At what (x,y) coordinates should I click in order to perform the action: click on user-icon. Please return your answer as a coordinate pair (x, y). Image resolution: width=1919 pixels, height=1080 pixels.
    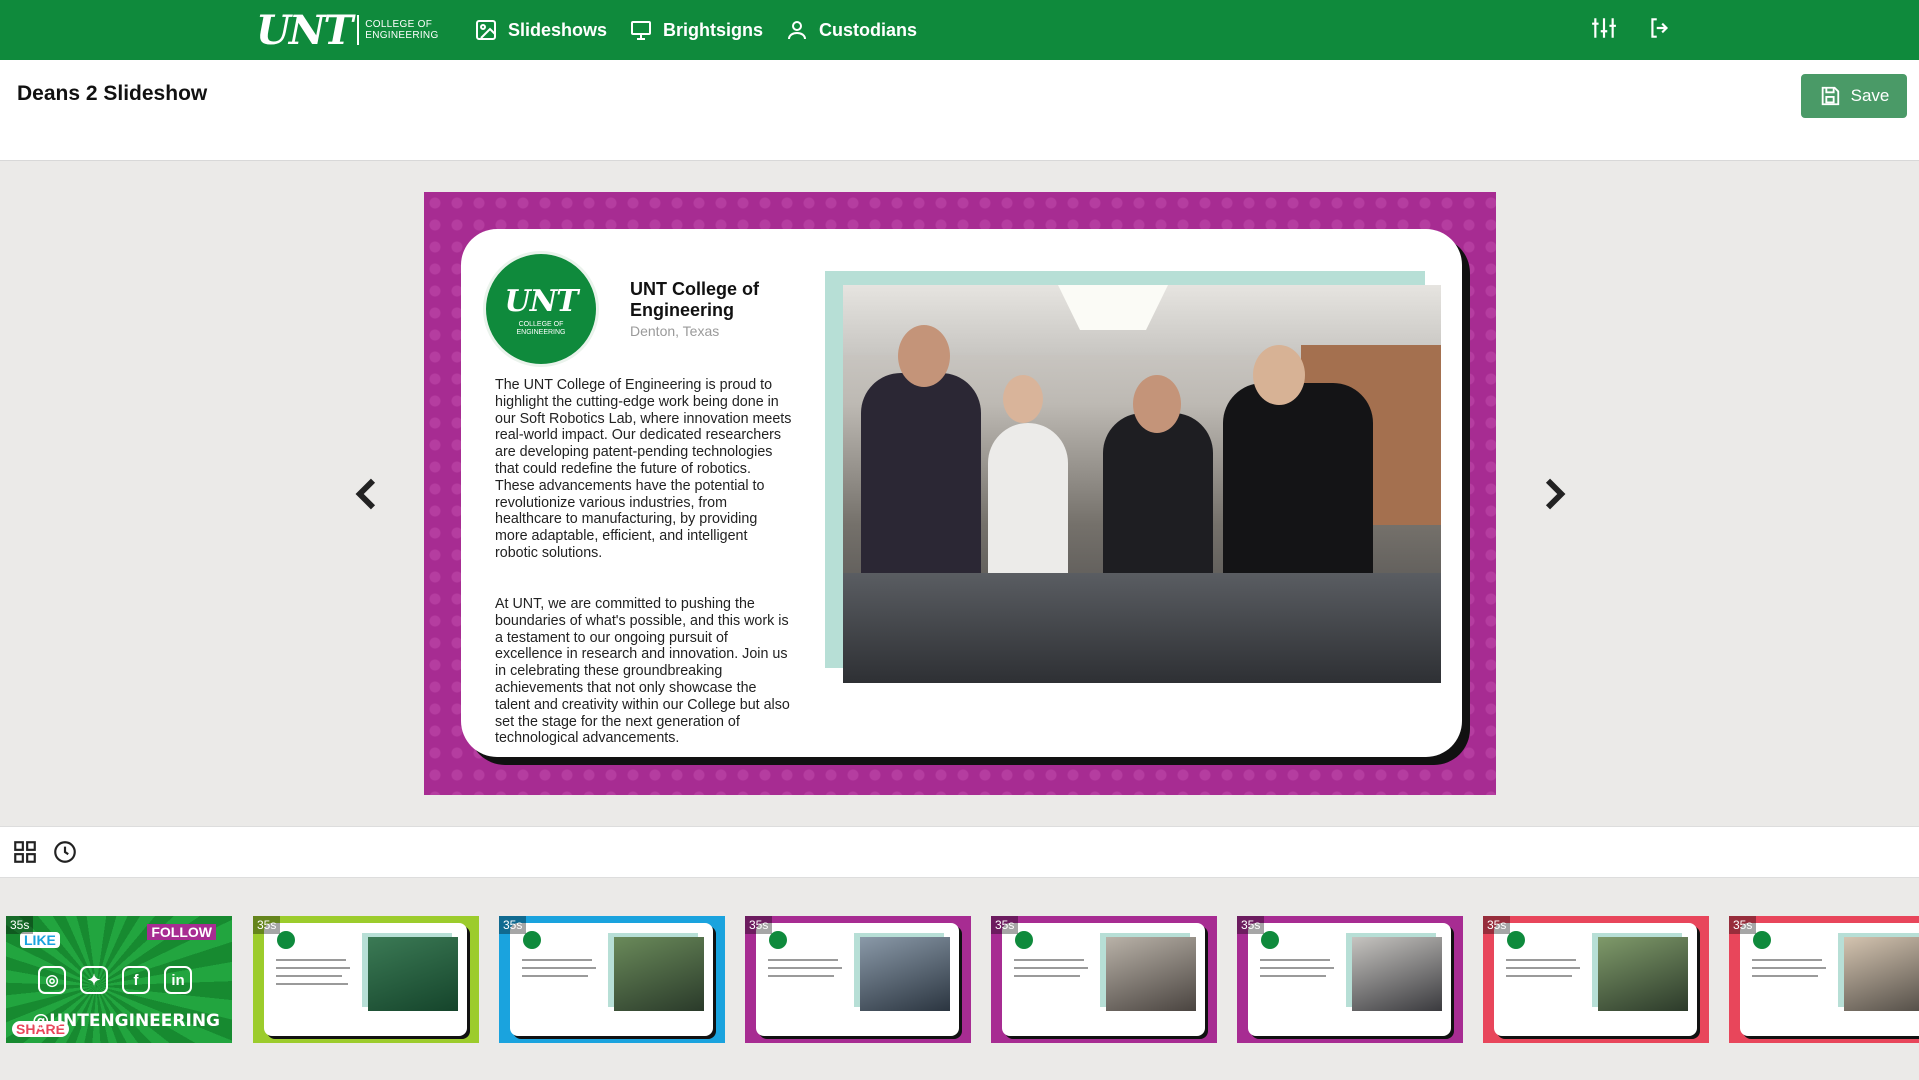
    Looking at the image, I should click on (797, 30).